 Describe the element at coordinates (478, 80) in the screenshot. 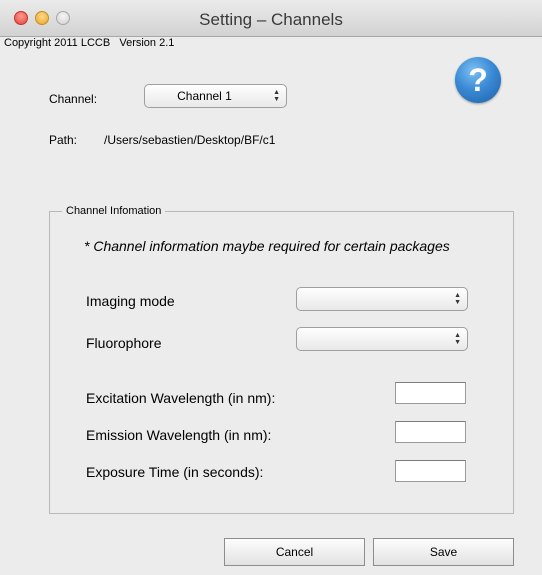

I see `help-icon: ?` at that location.